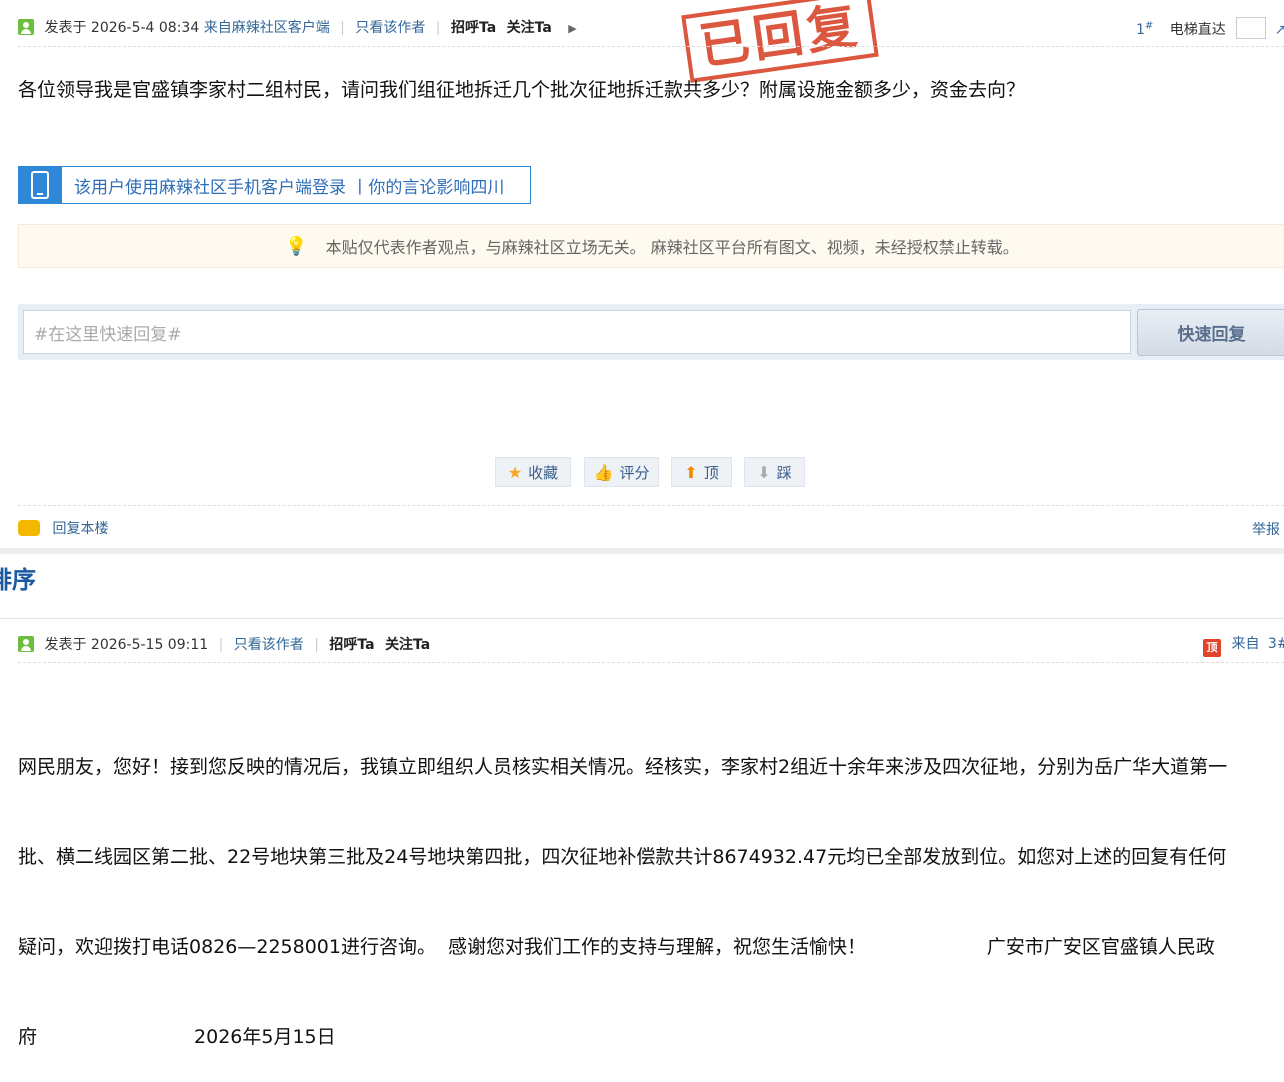 This screenshot has height=1082, width=1284. I want to click on go-icon: ↗, so click(1279, 30).